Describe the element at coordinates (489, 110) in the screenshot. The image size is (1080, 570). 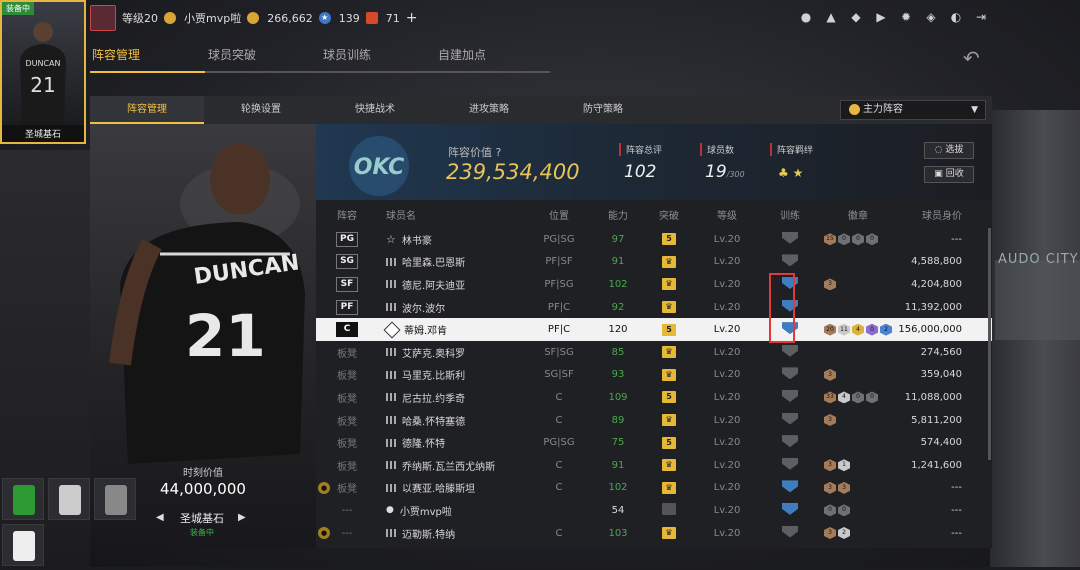
I see `subtab-offense: 进攻策略` at that location.